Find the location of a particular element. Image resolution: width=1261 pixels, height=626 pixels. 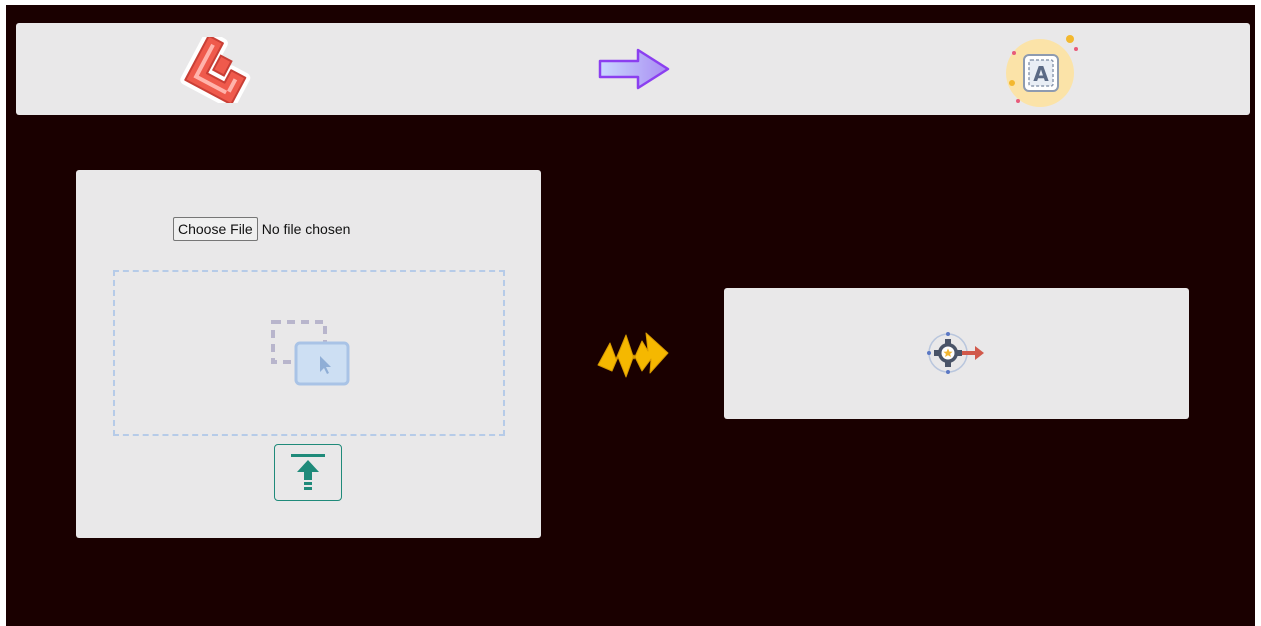

choose-file-button: Choose File is located at coordinates (215, 229).